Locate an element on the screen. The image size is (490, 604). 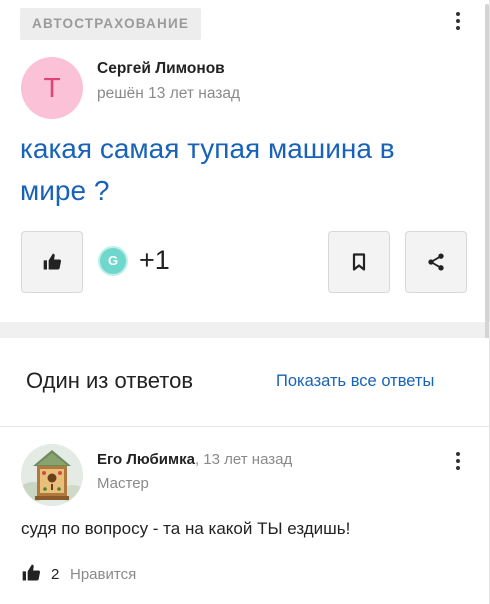
answer-like-count: 2 is located at coordinates (55, 574).